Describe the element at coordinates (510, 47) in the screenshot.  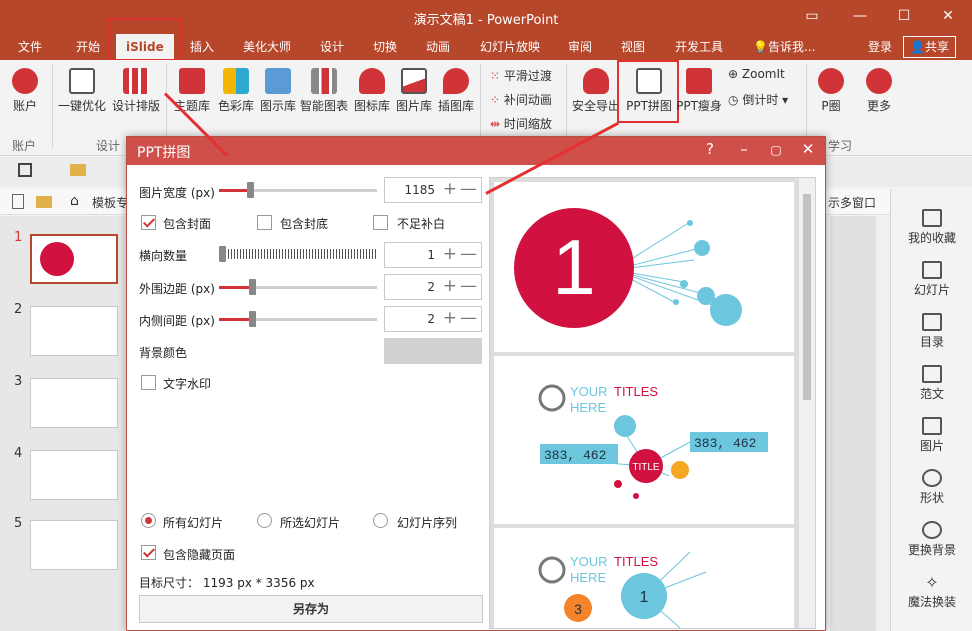
I see `tab-slideshow: 幻灯片放映` at that location.